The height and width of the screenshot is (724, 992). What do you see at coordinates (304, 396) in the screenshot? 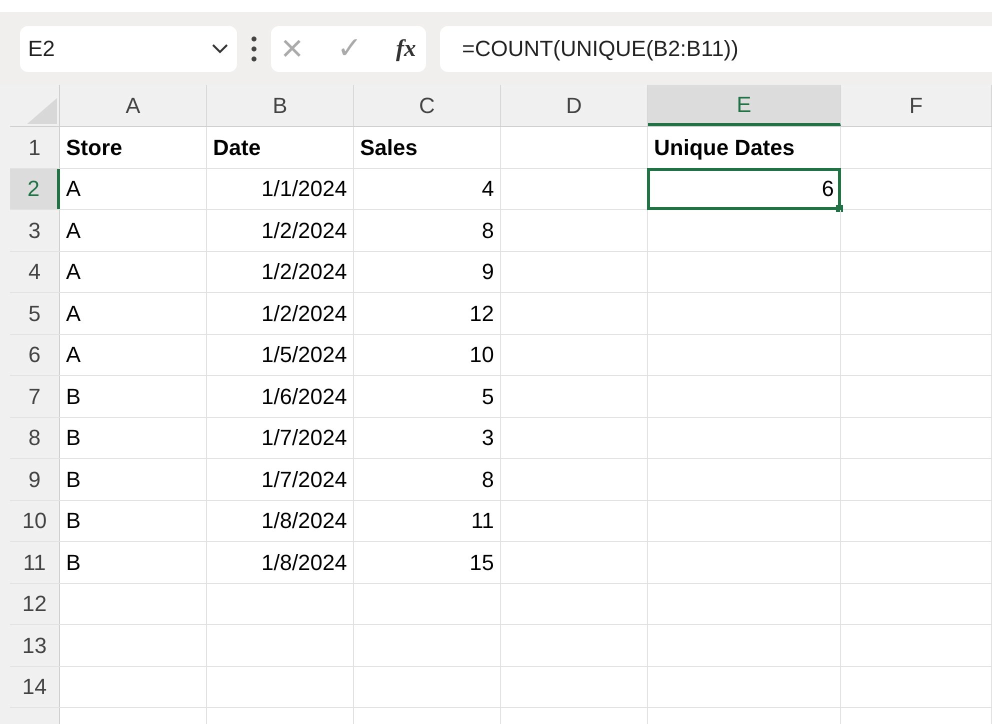
I see `table-cell-text: 1/6/2024` at bounding box center [304, 396].